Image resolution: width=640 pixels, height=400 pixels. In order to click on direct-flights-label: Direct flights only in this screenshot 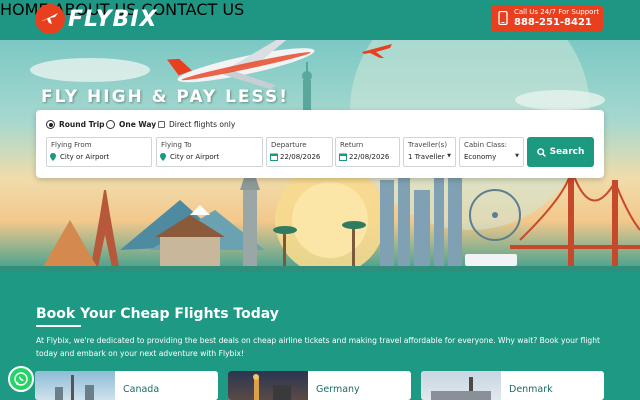, I will do `click(202, 124)`.